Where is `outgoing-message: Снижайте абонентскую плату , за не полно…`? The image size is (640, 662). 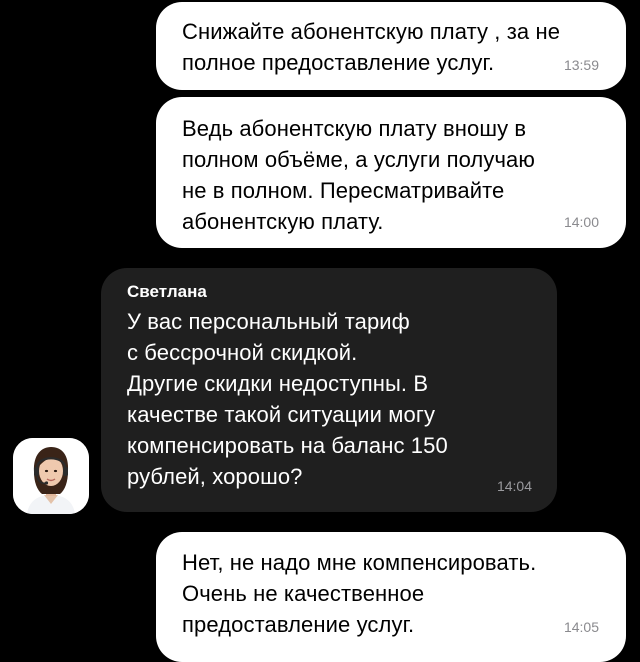
outgoing-message: Снижайте абонентскую плату , за не полно… is located at coordinates (391, 46).